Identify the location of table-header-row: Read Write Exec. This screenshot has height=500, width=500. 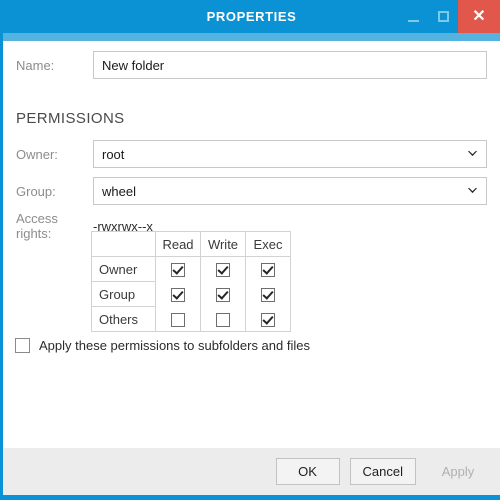
(191, 244).